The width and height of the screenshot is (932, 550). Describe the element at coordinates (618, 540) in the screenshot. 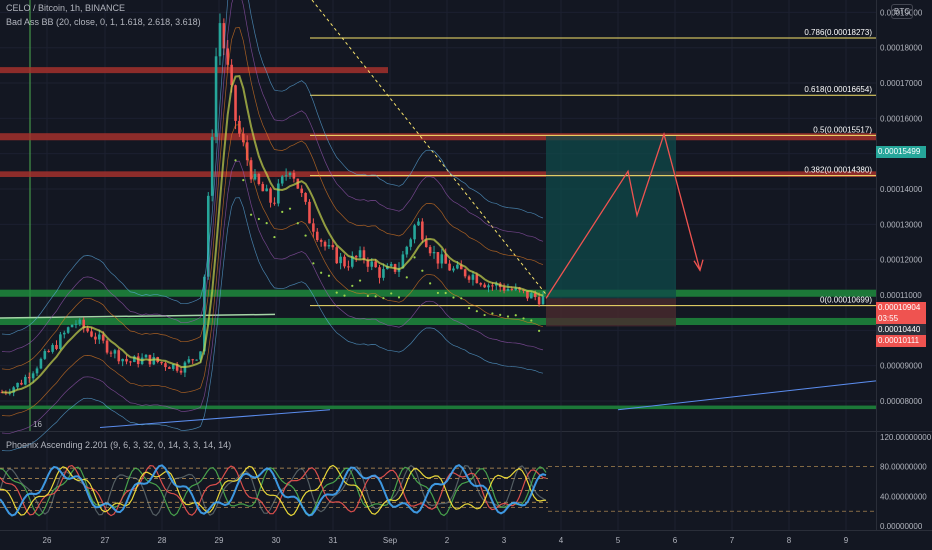

I see `x-tick-label: 5` at that location.